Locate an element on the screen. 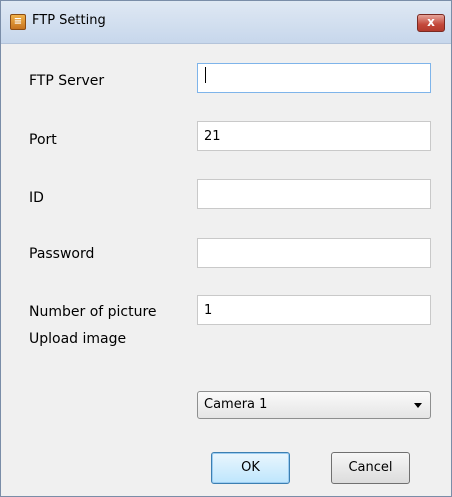 The width and height of the screenshot is (452, 497). ftp-server-label: FTP Server is located at coordinates (67, 81).